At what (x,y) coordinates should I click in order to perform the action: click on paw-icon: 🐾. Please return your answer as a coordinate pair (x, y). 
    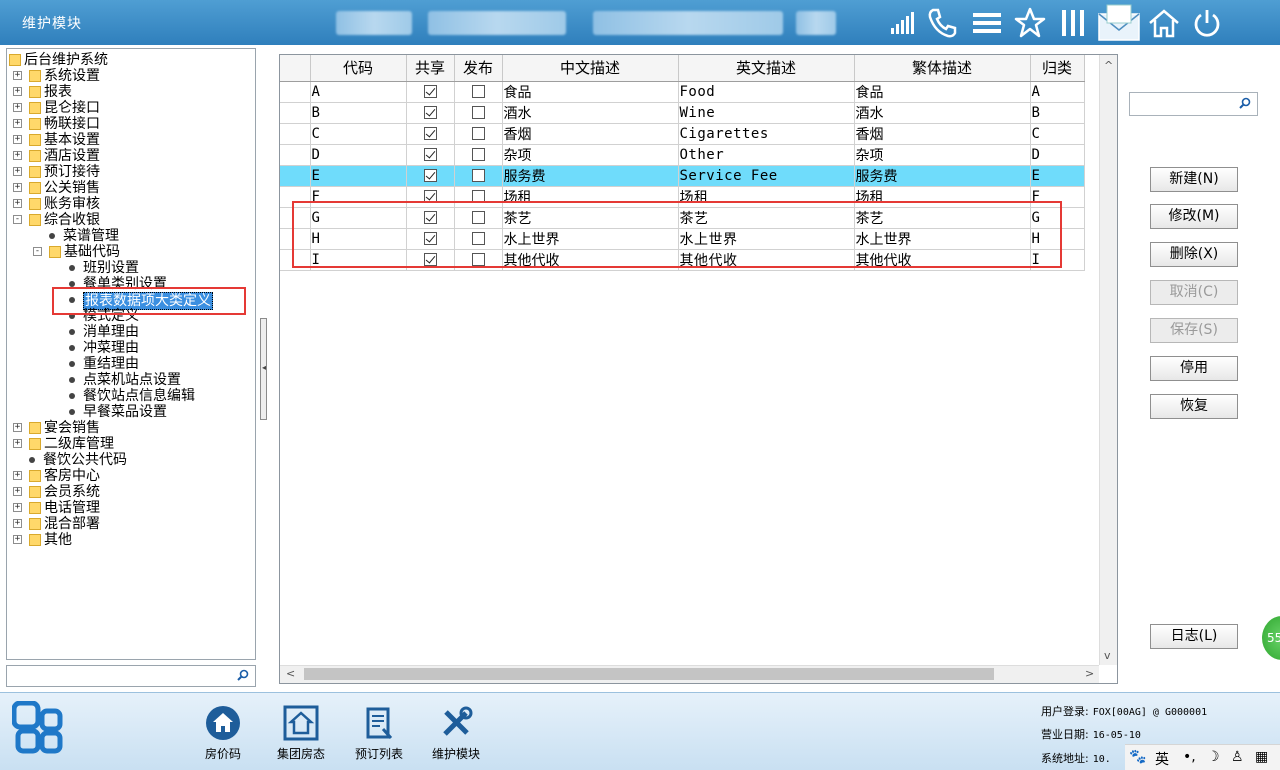
    Looking at the image, I should click on (1137, 757).